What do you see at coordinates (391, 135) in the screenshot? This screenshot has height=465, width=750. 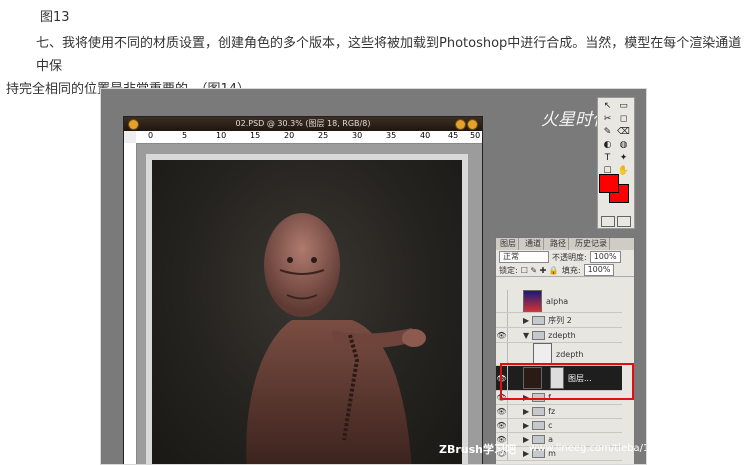 I see `ruler-tick: 35` at bounding box center [391, 135].